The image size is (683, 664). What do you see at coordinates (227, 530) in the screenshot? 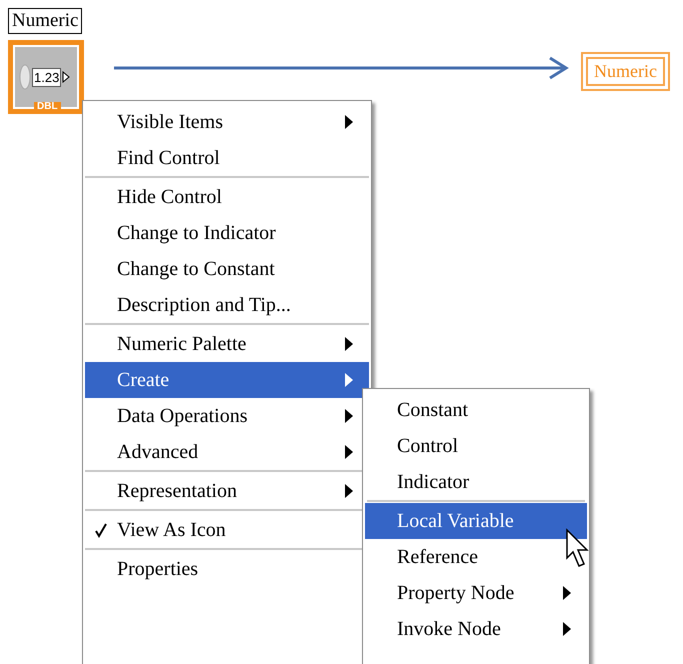
I see `menu-item: View As Icon` at bounding box center [227, 530].